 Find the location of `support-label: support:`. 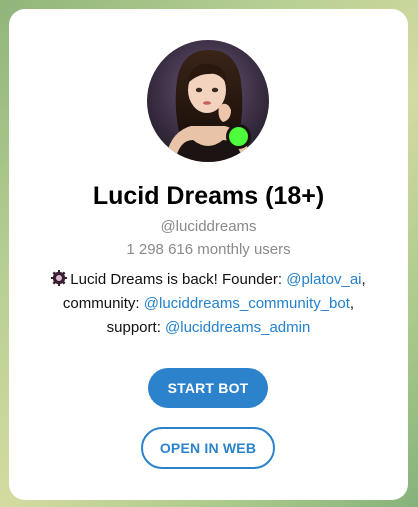

support-label: support: is located at coordinates (136, 327).